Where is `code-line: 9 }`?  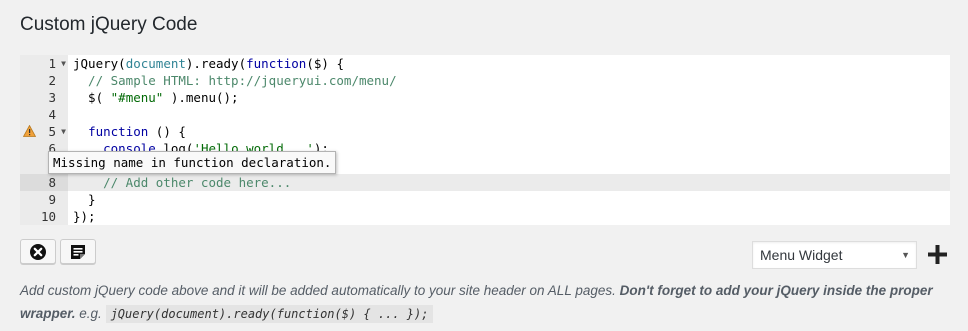
code-line: 9 } is located at coordinates (485, 199).